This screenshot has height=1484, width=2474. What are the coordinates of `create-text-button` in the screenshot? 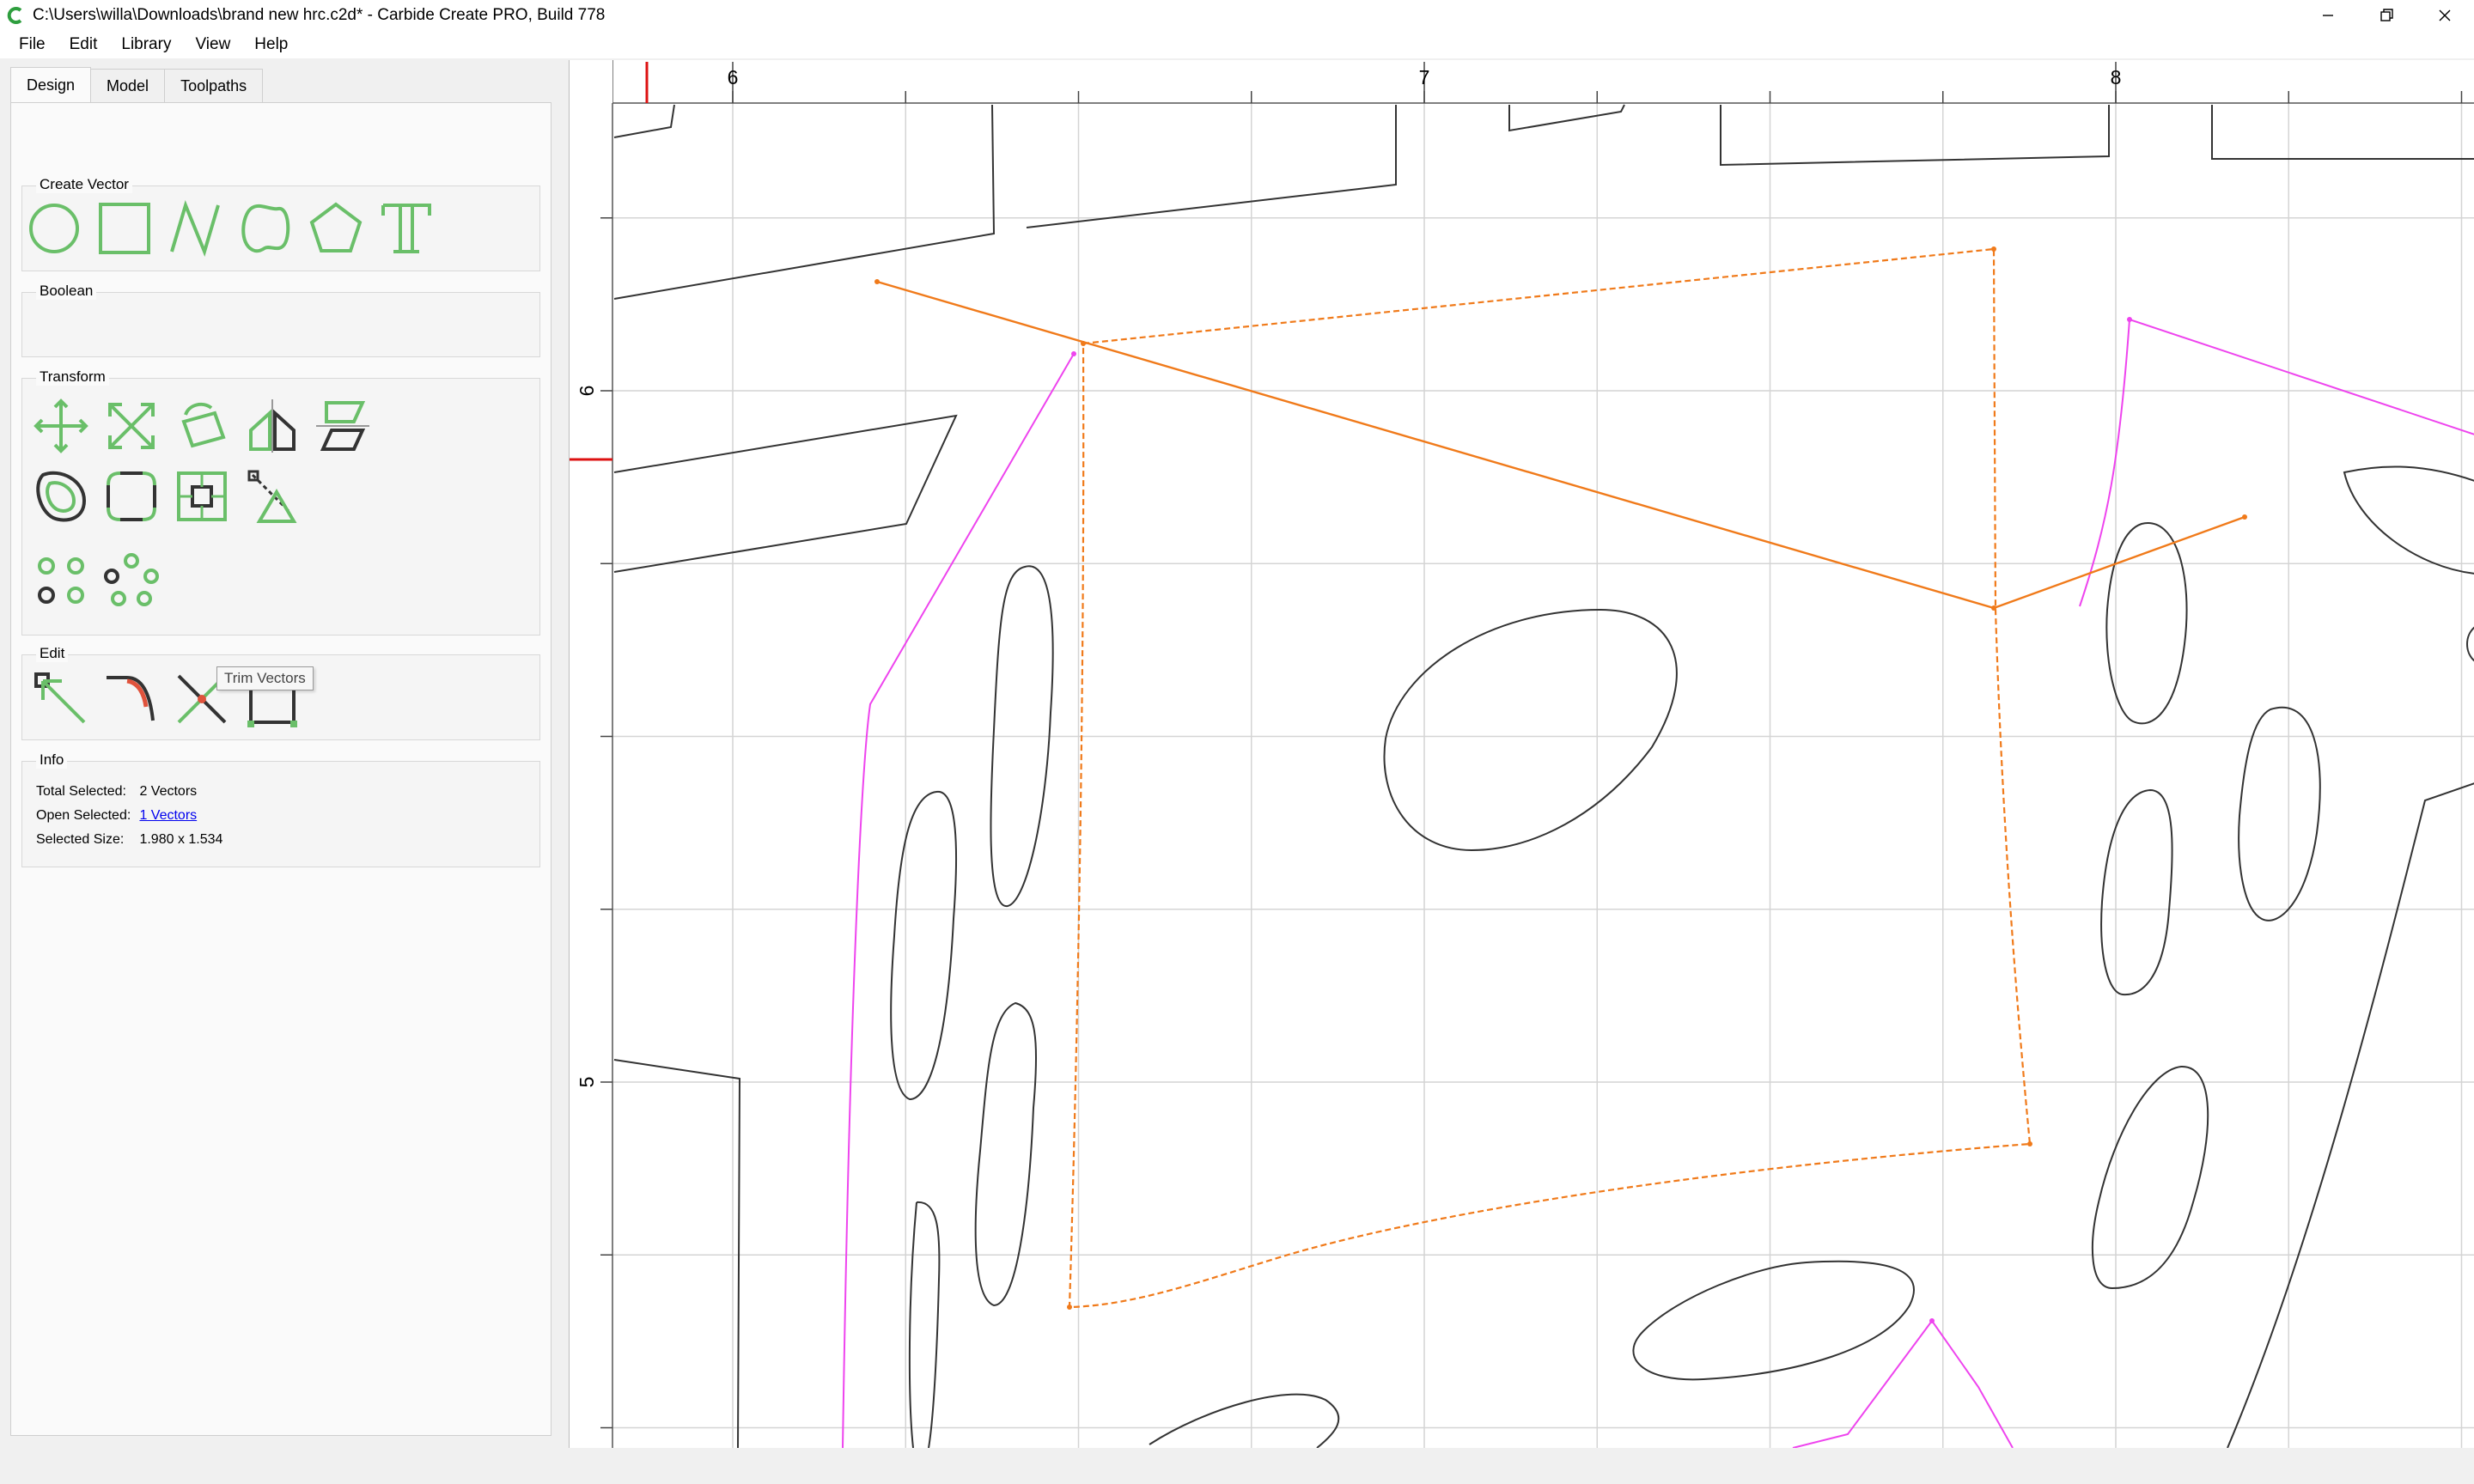 It's located at (406, 228).